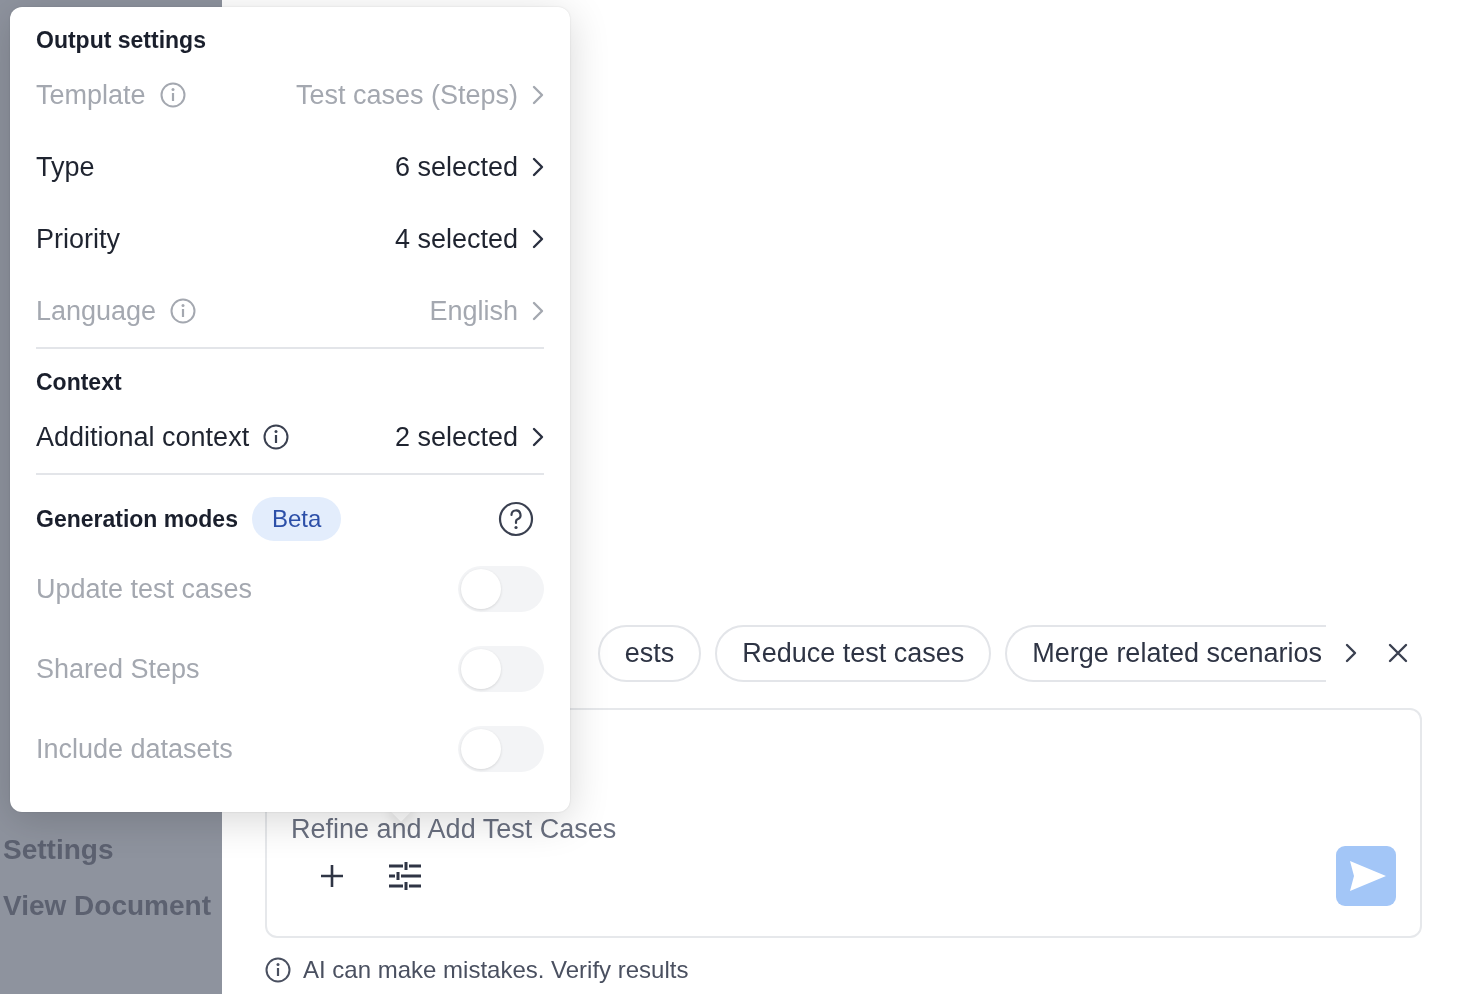 This screenshot has width=1468, height=994. What do you see at coordinates (516, 519) in the screenshot?
I see `help-icon` at bounding box center [516, 519].